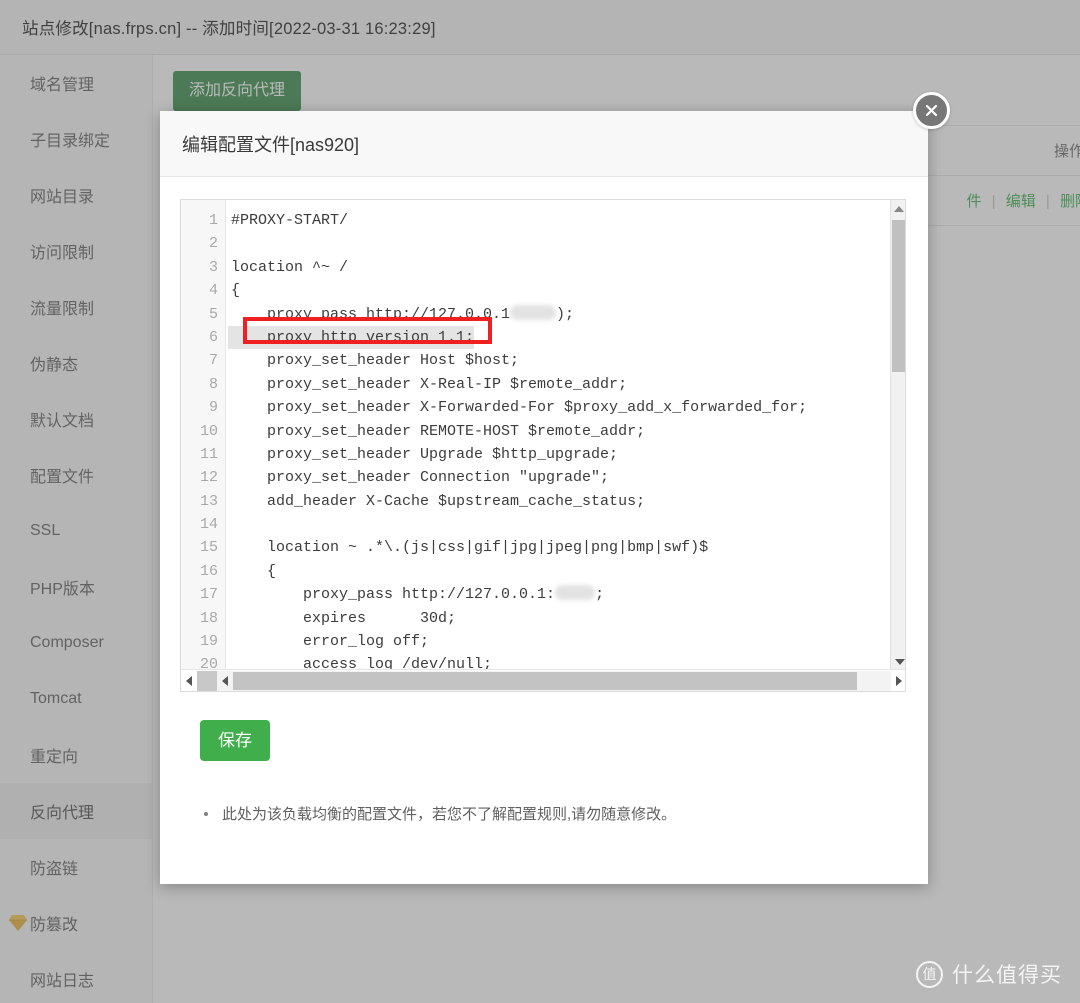 The width and height of the screenshot is (1080, 1003). What do you see at coordinates (566, 618) in the screenshot?
I see `code-line: expires 30d;` at bounding box center [566, 618].